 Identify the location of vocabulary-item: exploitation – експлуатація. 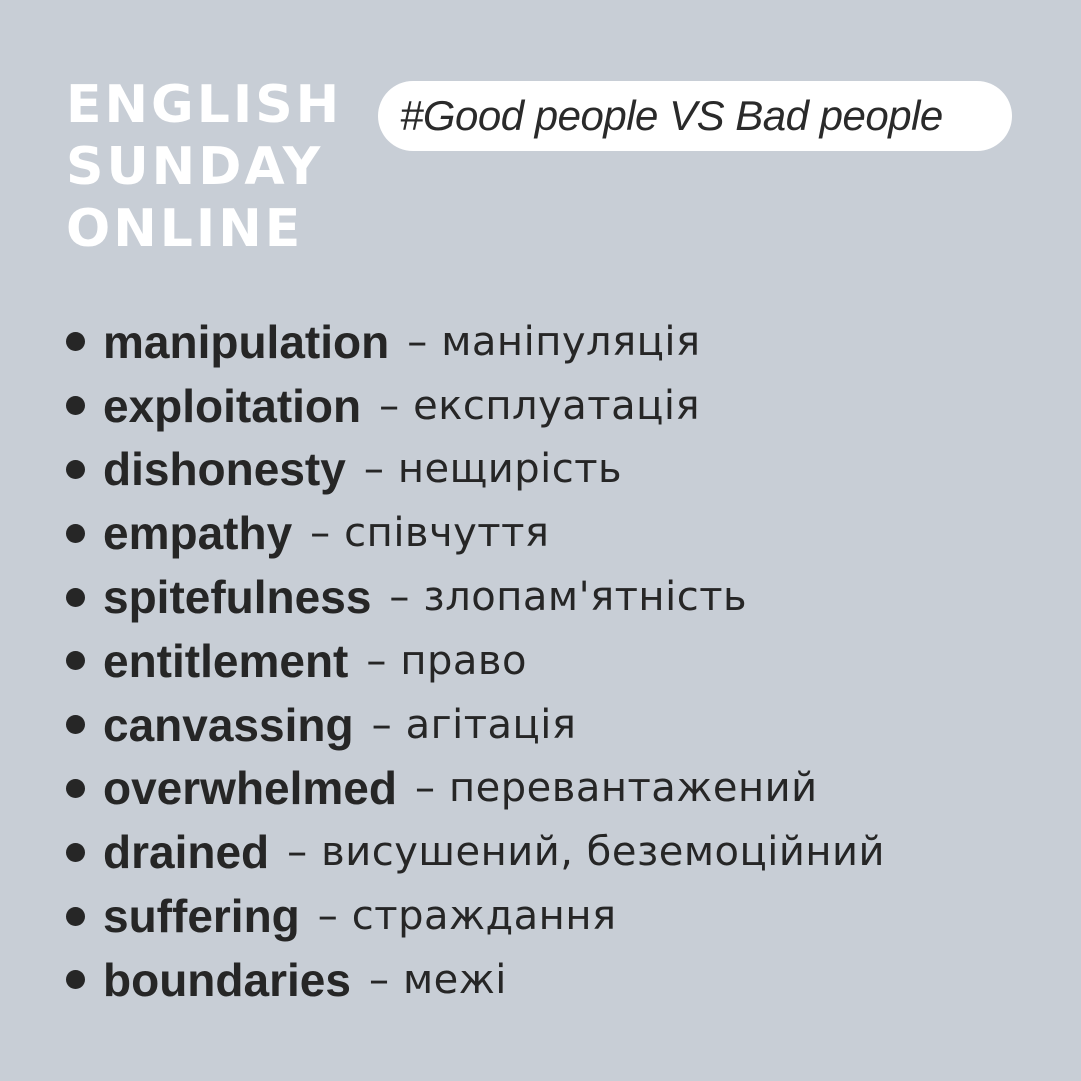
(475, 406).